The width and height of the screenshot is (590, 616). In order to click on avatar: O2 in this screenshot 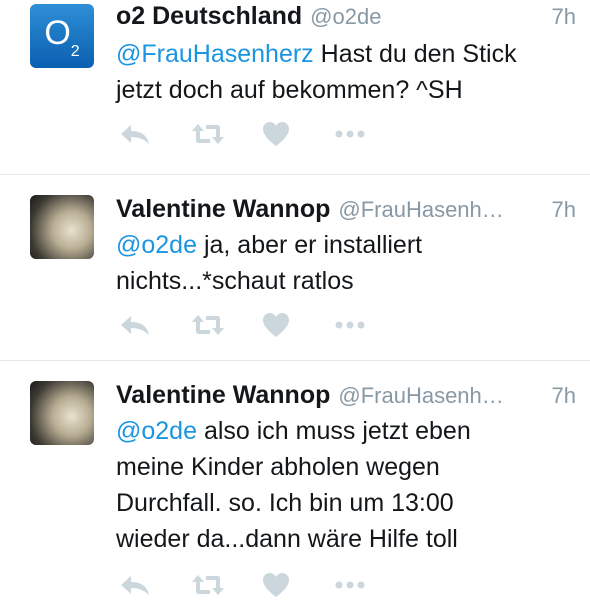, I will do `click(62, 36)`.